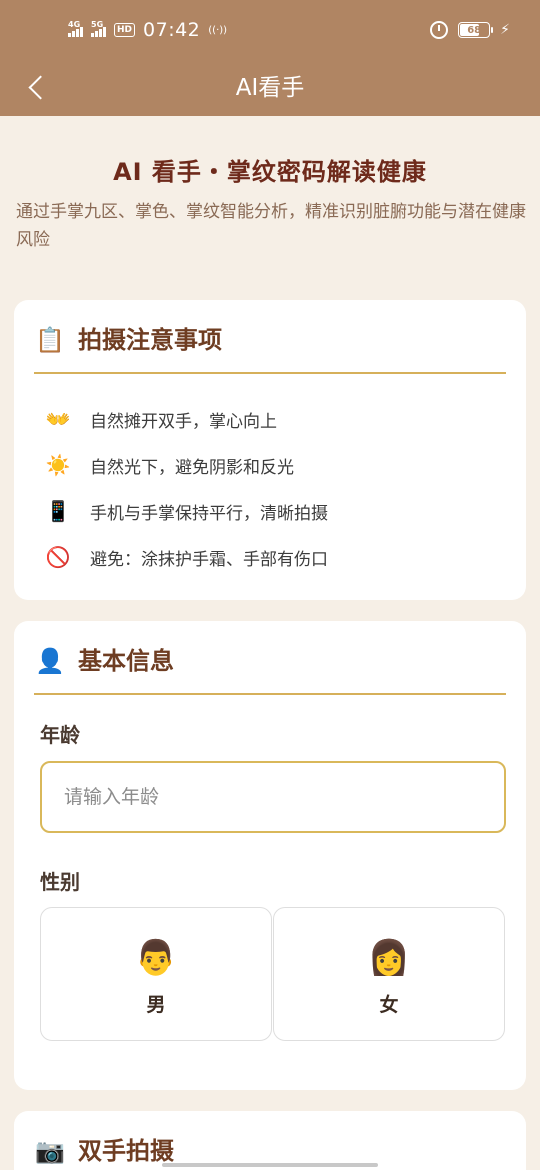 This screenshot has height=1170, width=540. I want to click on tip-item: 🚫 避免：涂抹护手霜、手部有伤口, so click(274, 557).